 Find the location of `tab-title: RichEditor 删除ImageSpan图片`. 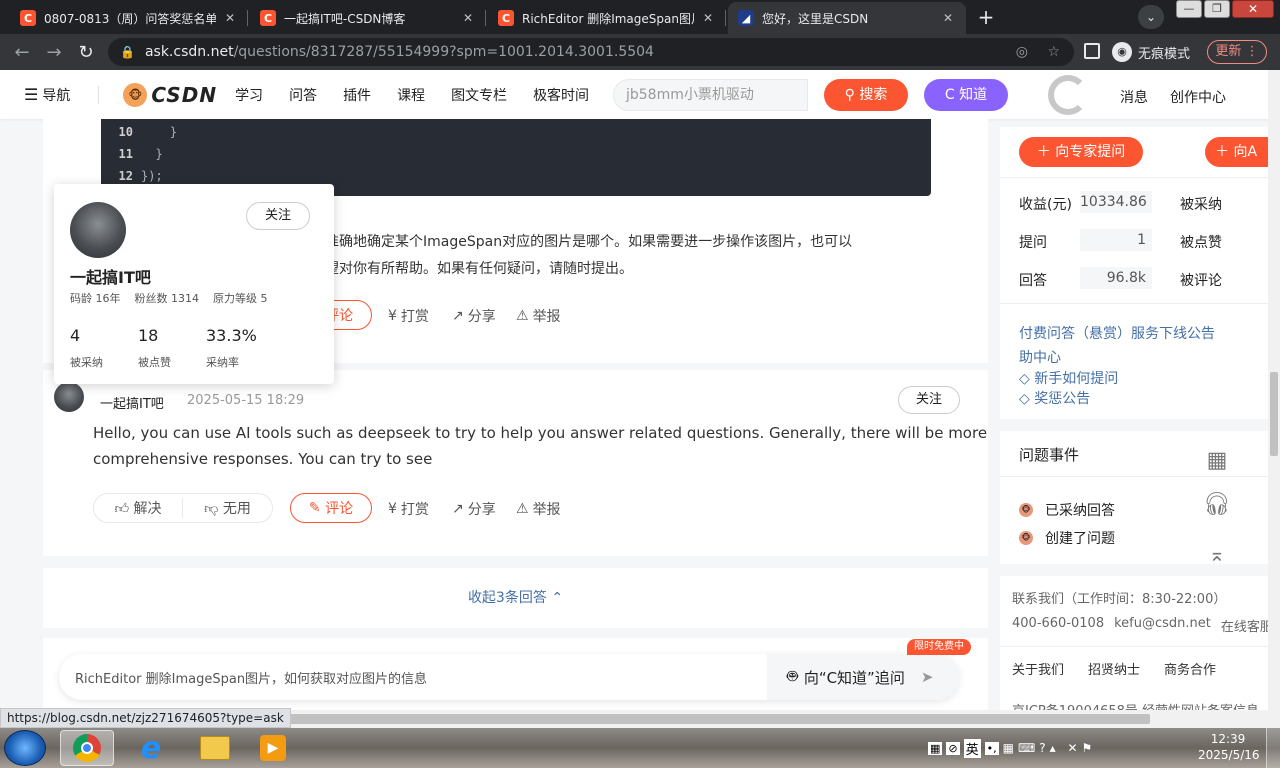

tab-title: RichEditor 删除ImageSpan图片 is located at coordinates (608, 18).